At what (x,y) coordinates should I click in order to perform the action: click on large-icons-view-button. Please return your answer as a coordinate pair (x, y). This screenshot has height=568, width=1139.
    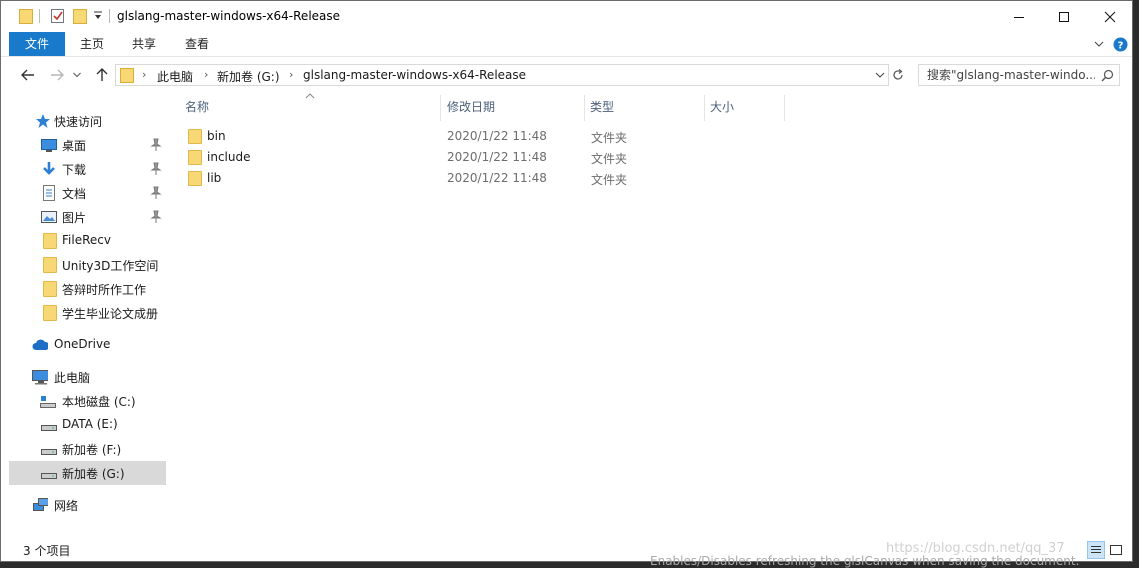
    Looking at the image, I should click on (1116, 550).